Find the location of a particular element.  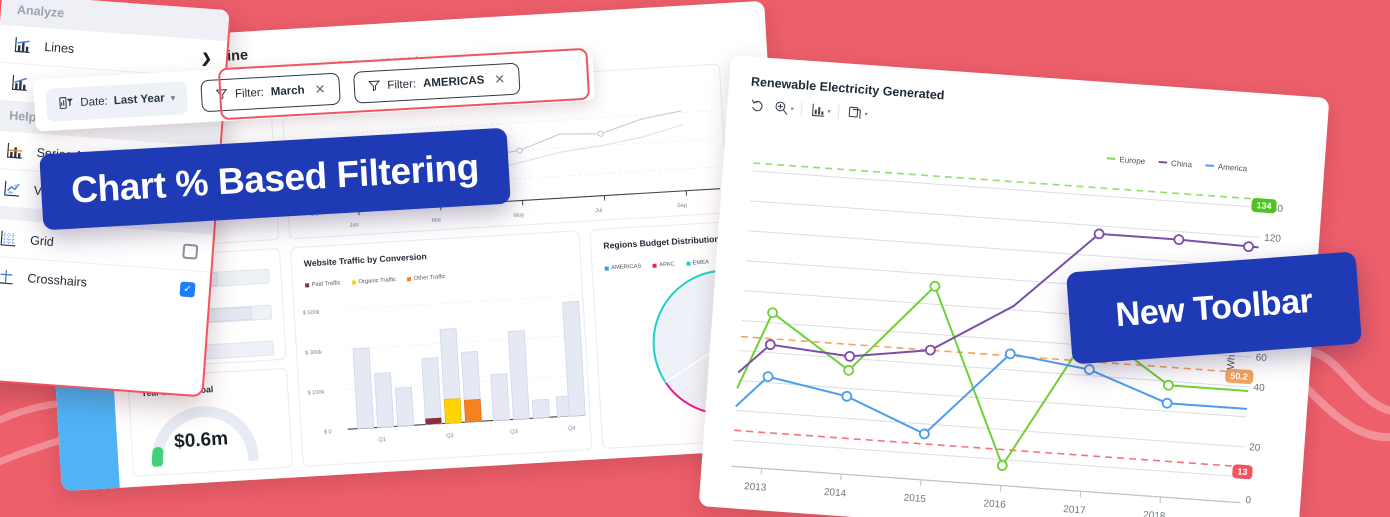

menu-item-label: Lines is located at coordinates (59, 47).